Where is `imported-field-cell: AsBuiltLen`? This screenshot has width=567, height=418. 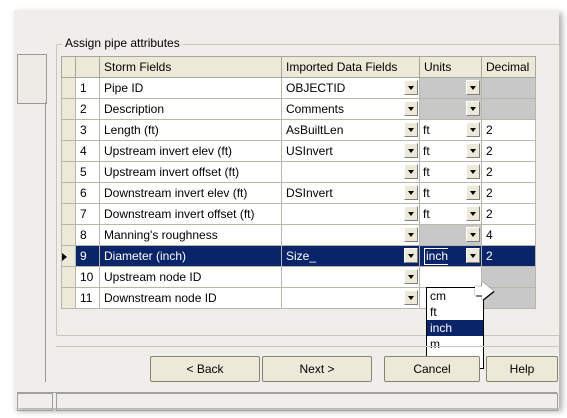 imported-field-cell: AsBuiltLen is located at coordinates (350, 130).